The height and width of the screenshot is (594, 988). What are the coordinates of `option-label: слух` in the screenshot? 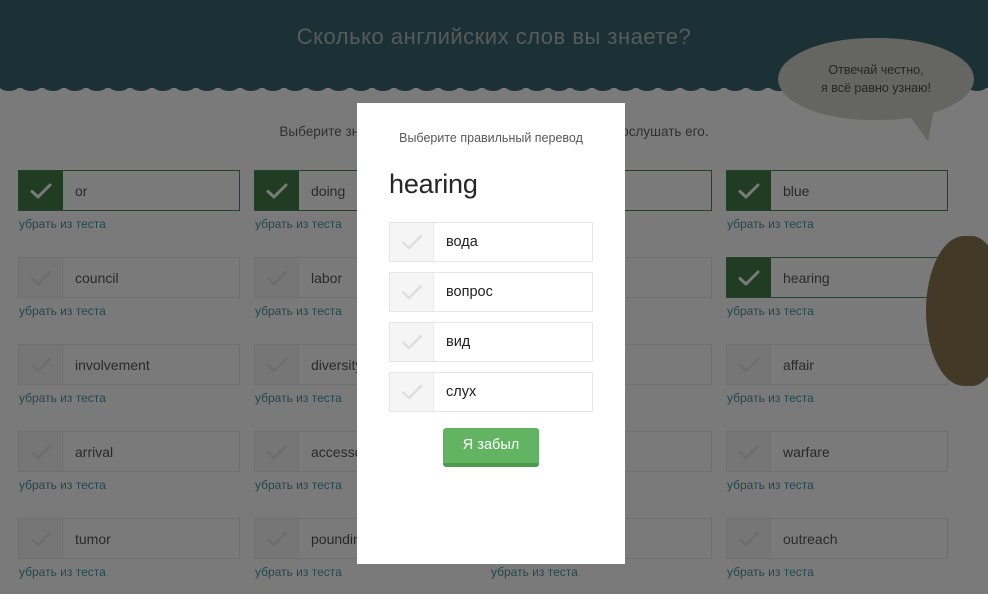 It's located at (461, 392).